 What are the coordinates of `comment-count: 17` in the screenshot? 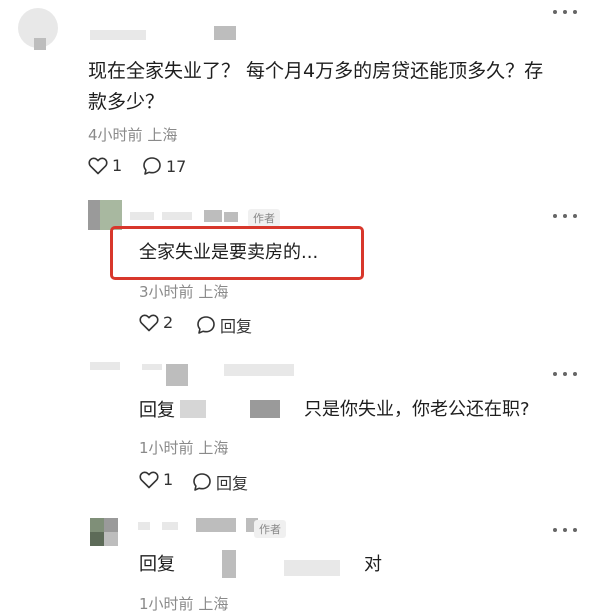 It's located at (176, 166).